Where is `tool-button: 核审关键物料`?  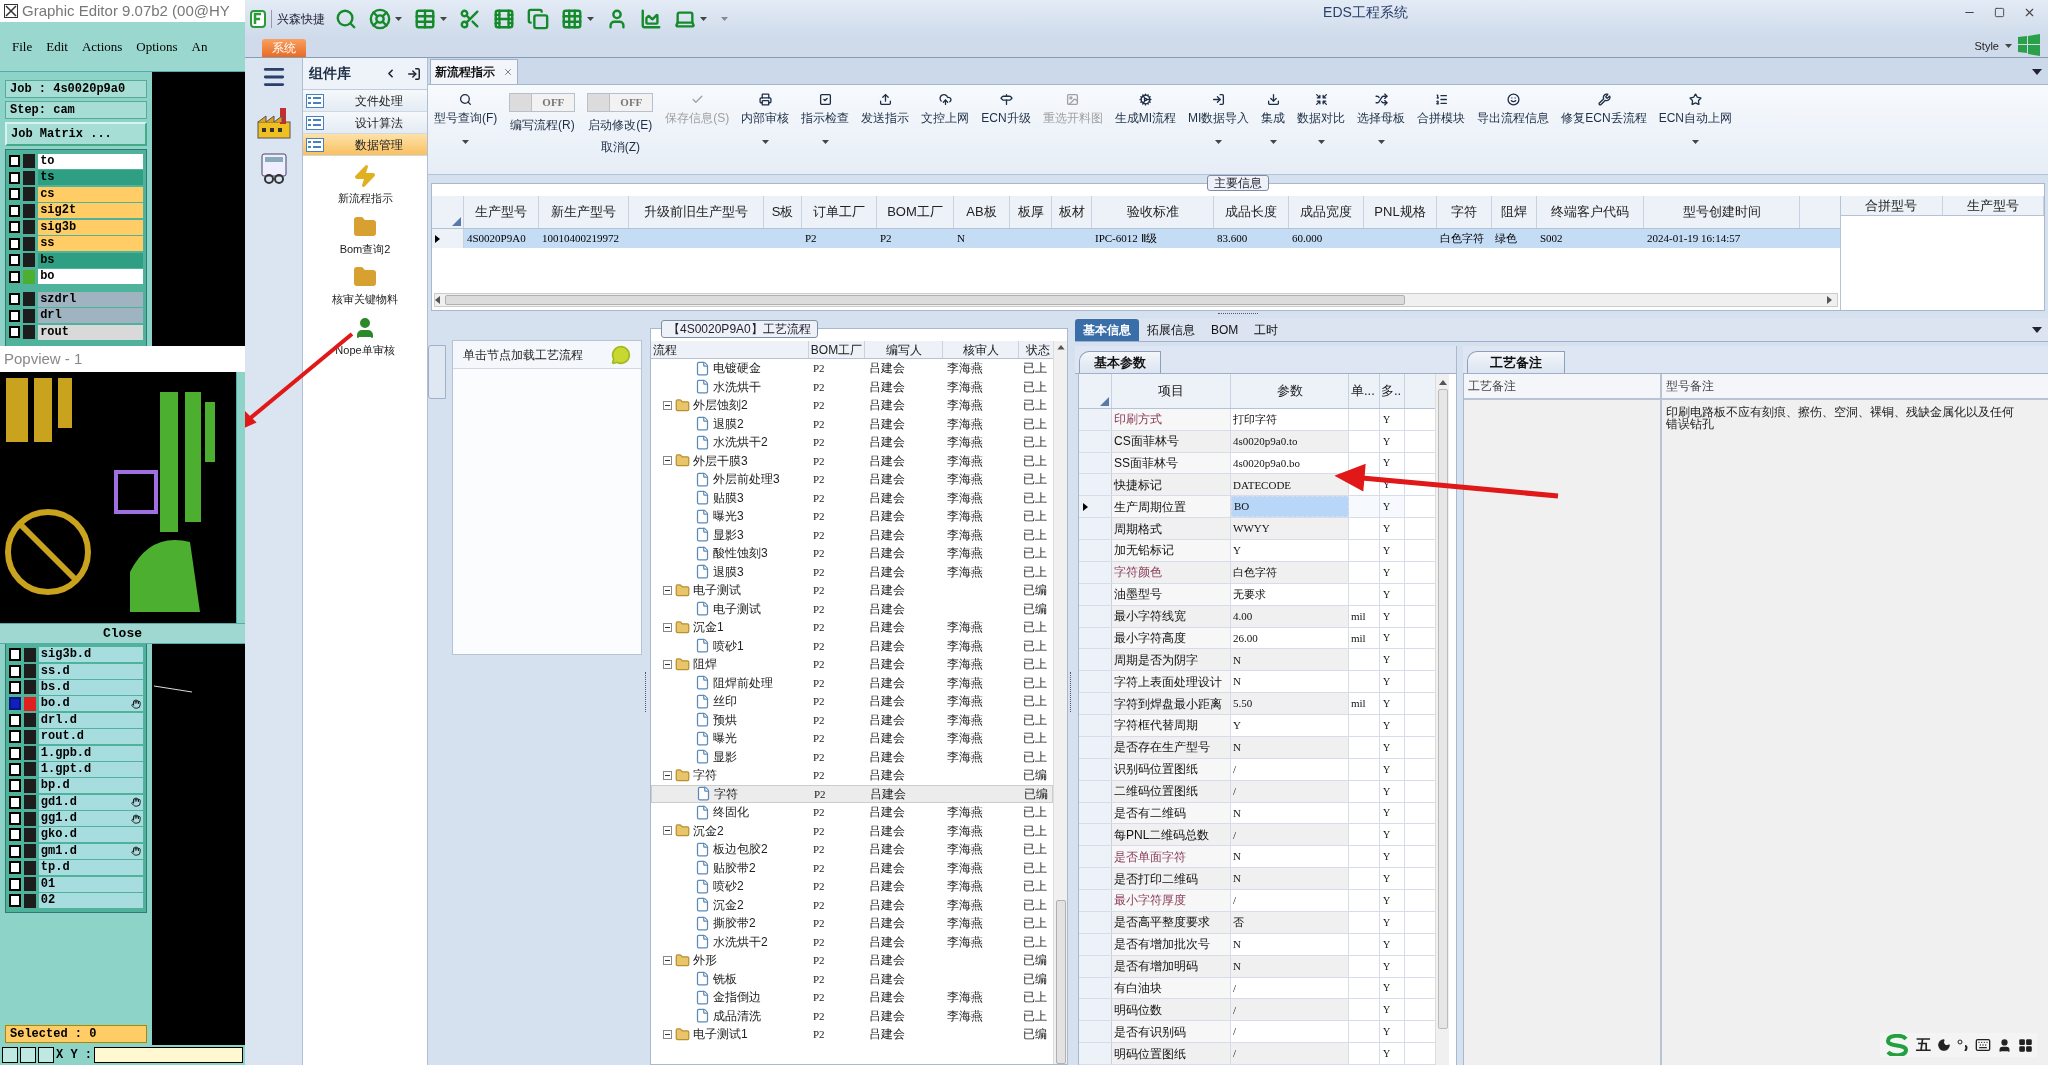
tool-button: 核审关键物料 is located at coordinates (365, 286).